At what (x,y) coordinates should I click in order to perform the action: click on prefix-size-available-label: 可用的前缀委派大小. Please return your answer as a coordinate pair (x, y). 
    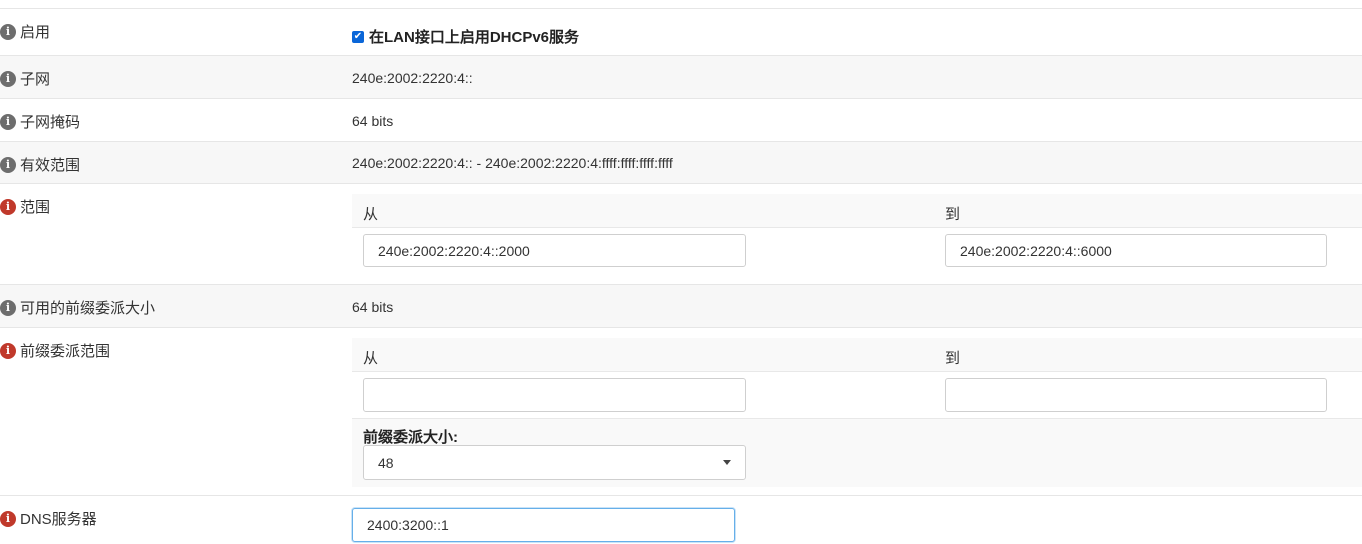
    Looking at the image, I should click on (88, 308).